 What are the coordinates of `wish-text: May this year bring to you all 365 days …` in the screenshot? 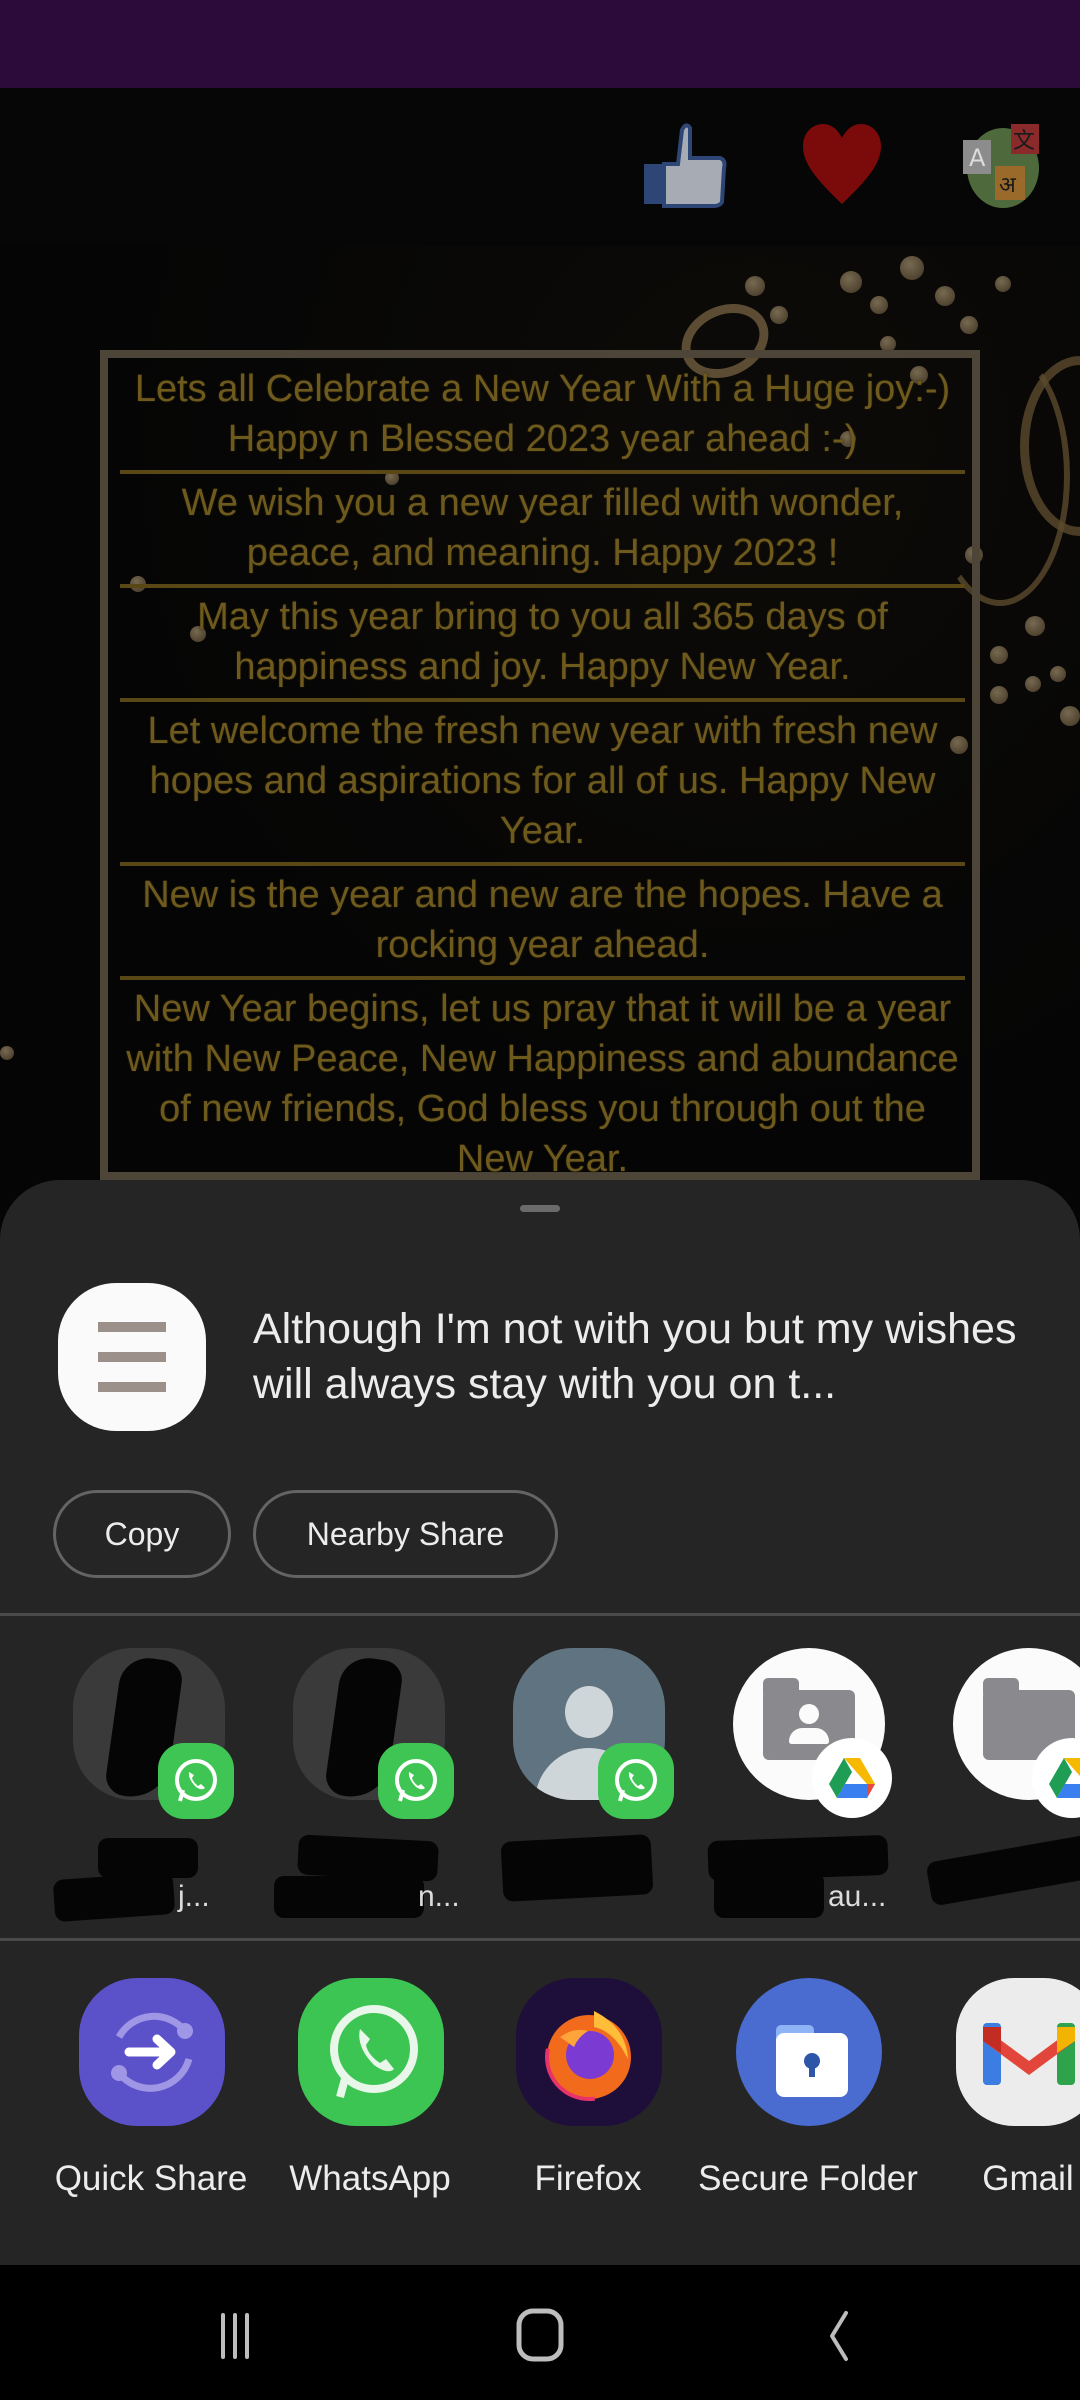 It's located at (542, 645).